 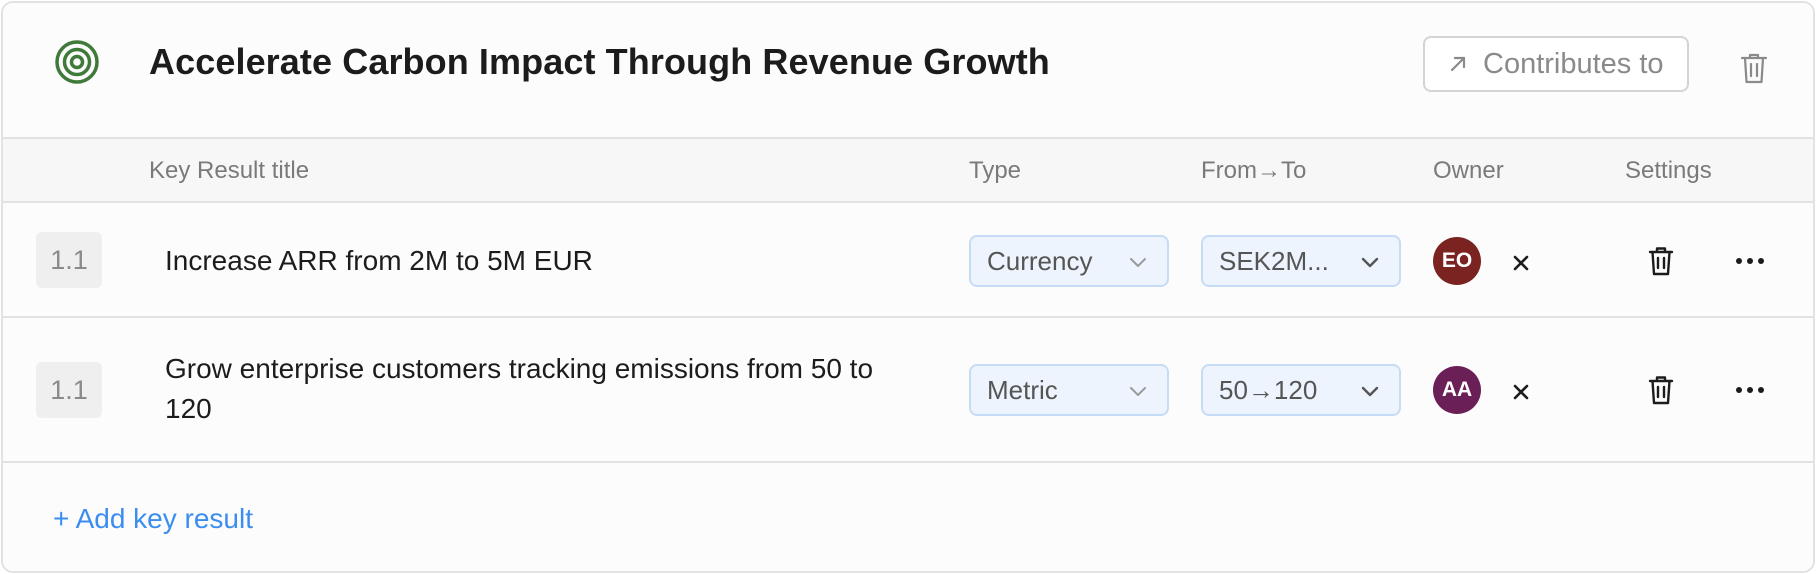 What do you see at coordinates (1468, 170) in the screenshot?
I see `column-header-owner: Owner` at bounding box center [1468, 170].